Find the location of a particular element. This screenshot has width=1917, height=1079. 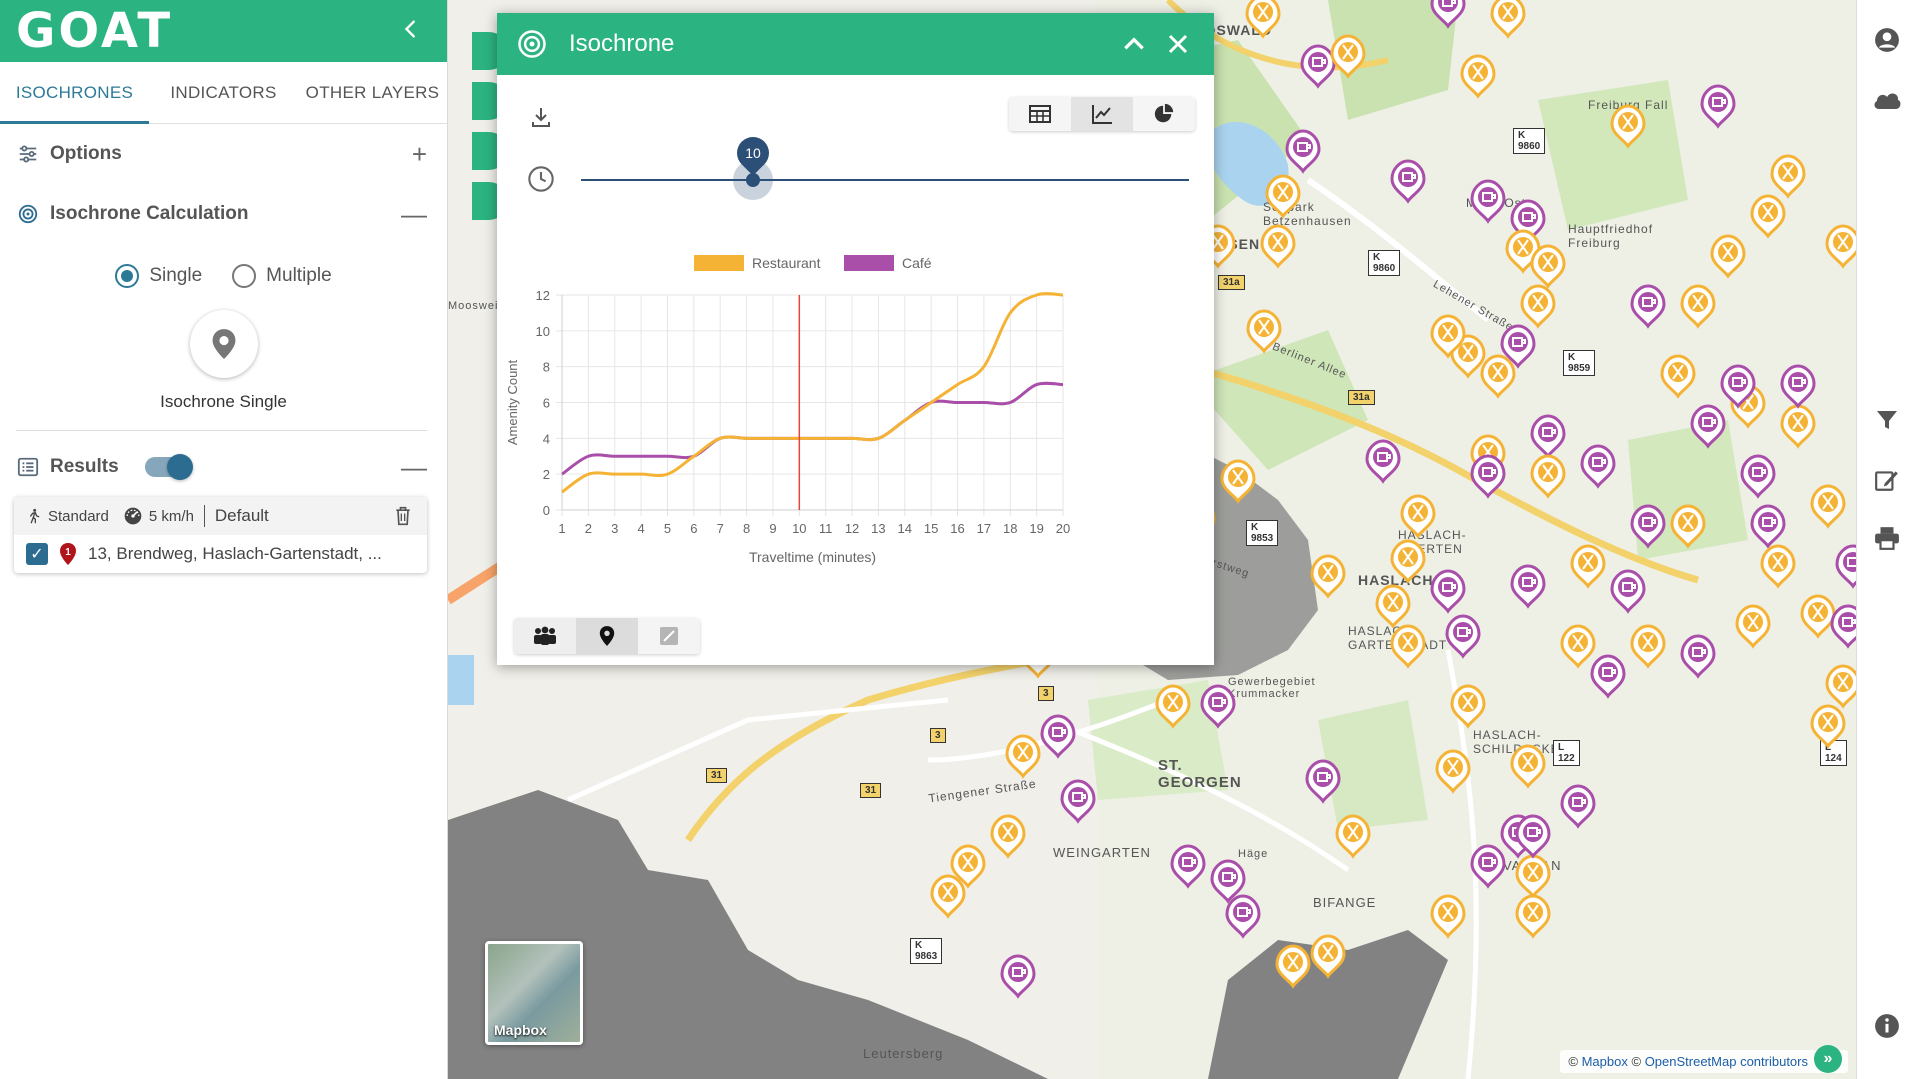

y-tick-label: 10 is located at coordinates (543, 331).